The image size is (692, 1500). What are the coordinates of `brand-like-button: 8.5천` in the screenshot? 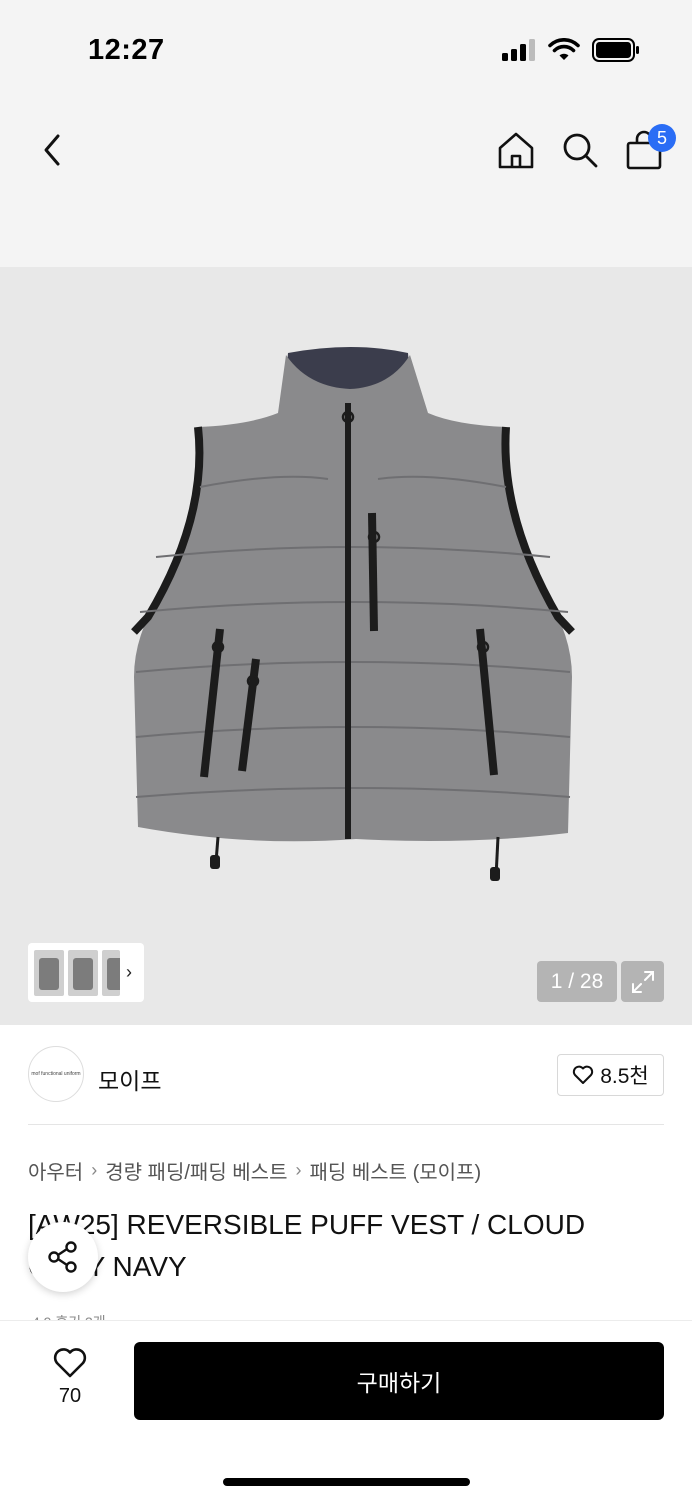 It's located at (610, 1075).